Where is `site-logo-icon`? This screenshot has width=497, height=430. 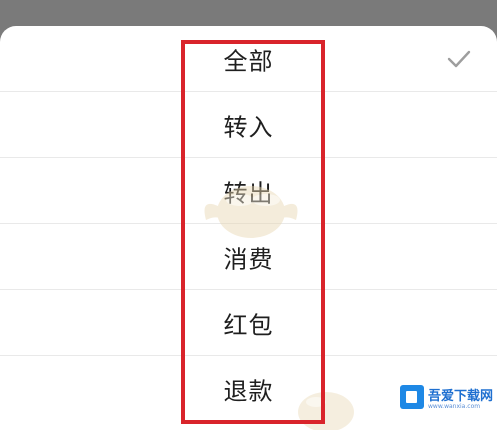
site-logo-icon is located at coordinates (412, 397).